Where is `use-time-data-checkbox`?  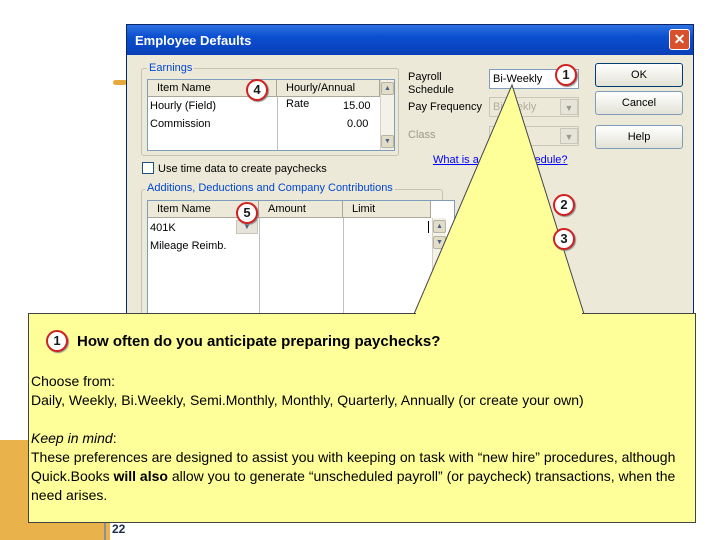 use-time-data-checkbox is located at coordinates (148, 168).